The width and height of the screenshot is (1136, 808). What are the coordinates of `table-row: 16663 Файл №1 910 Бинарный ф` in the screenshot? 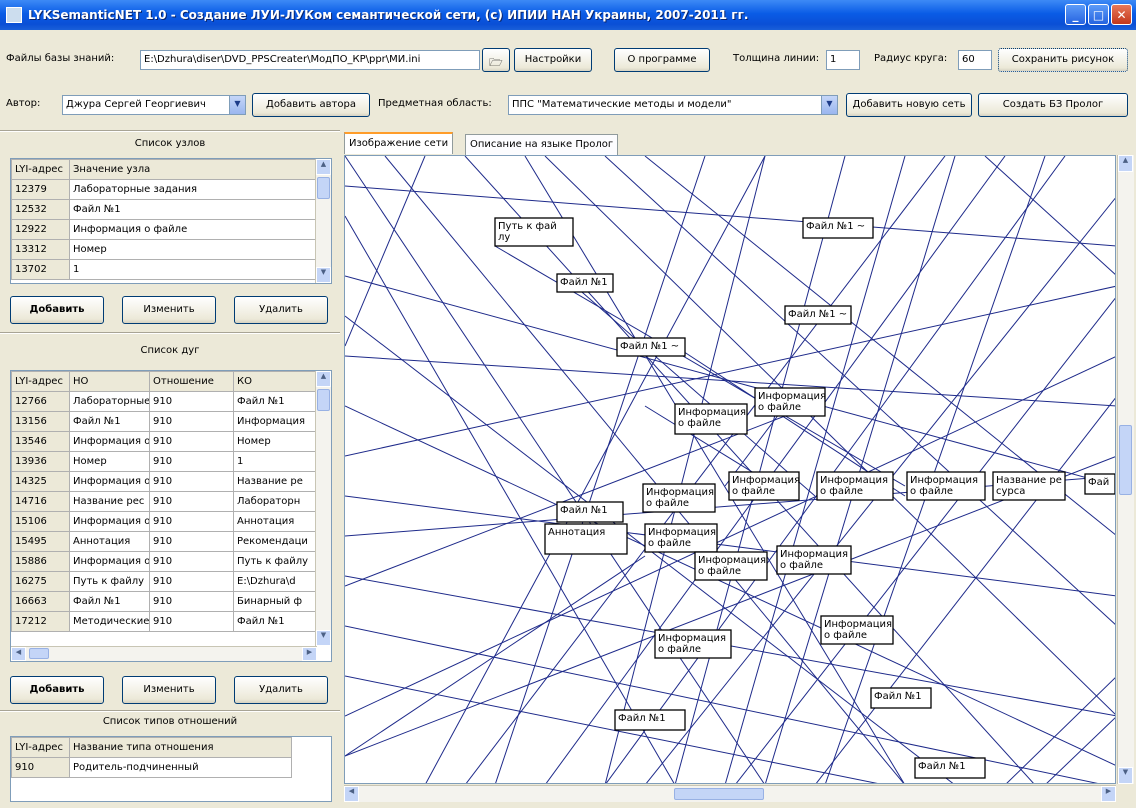 It's located at (164, 601).